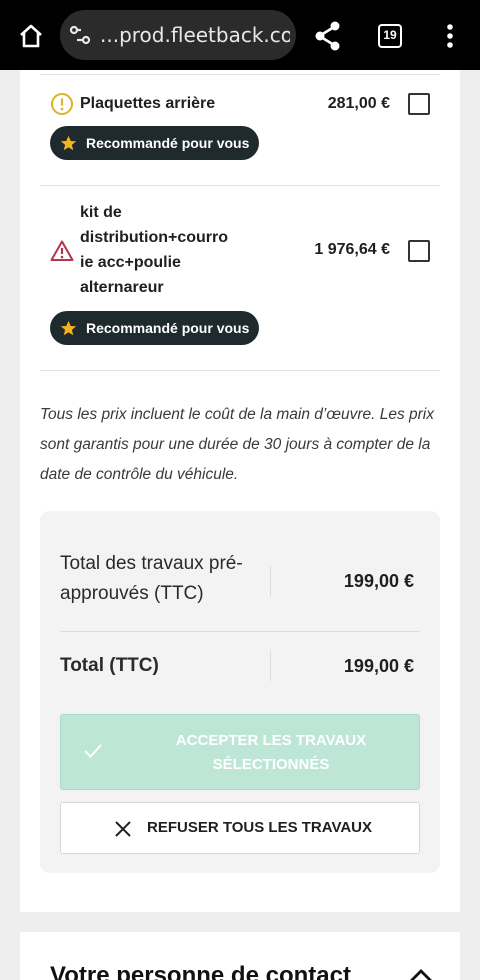  What do you see at coordinates (200, 971) in the screenshot?
I see `contact-title: Votre personne de contact` at bounding box center [200, 971].